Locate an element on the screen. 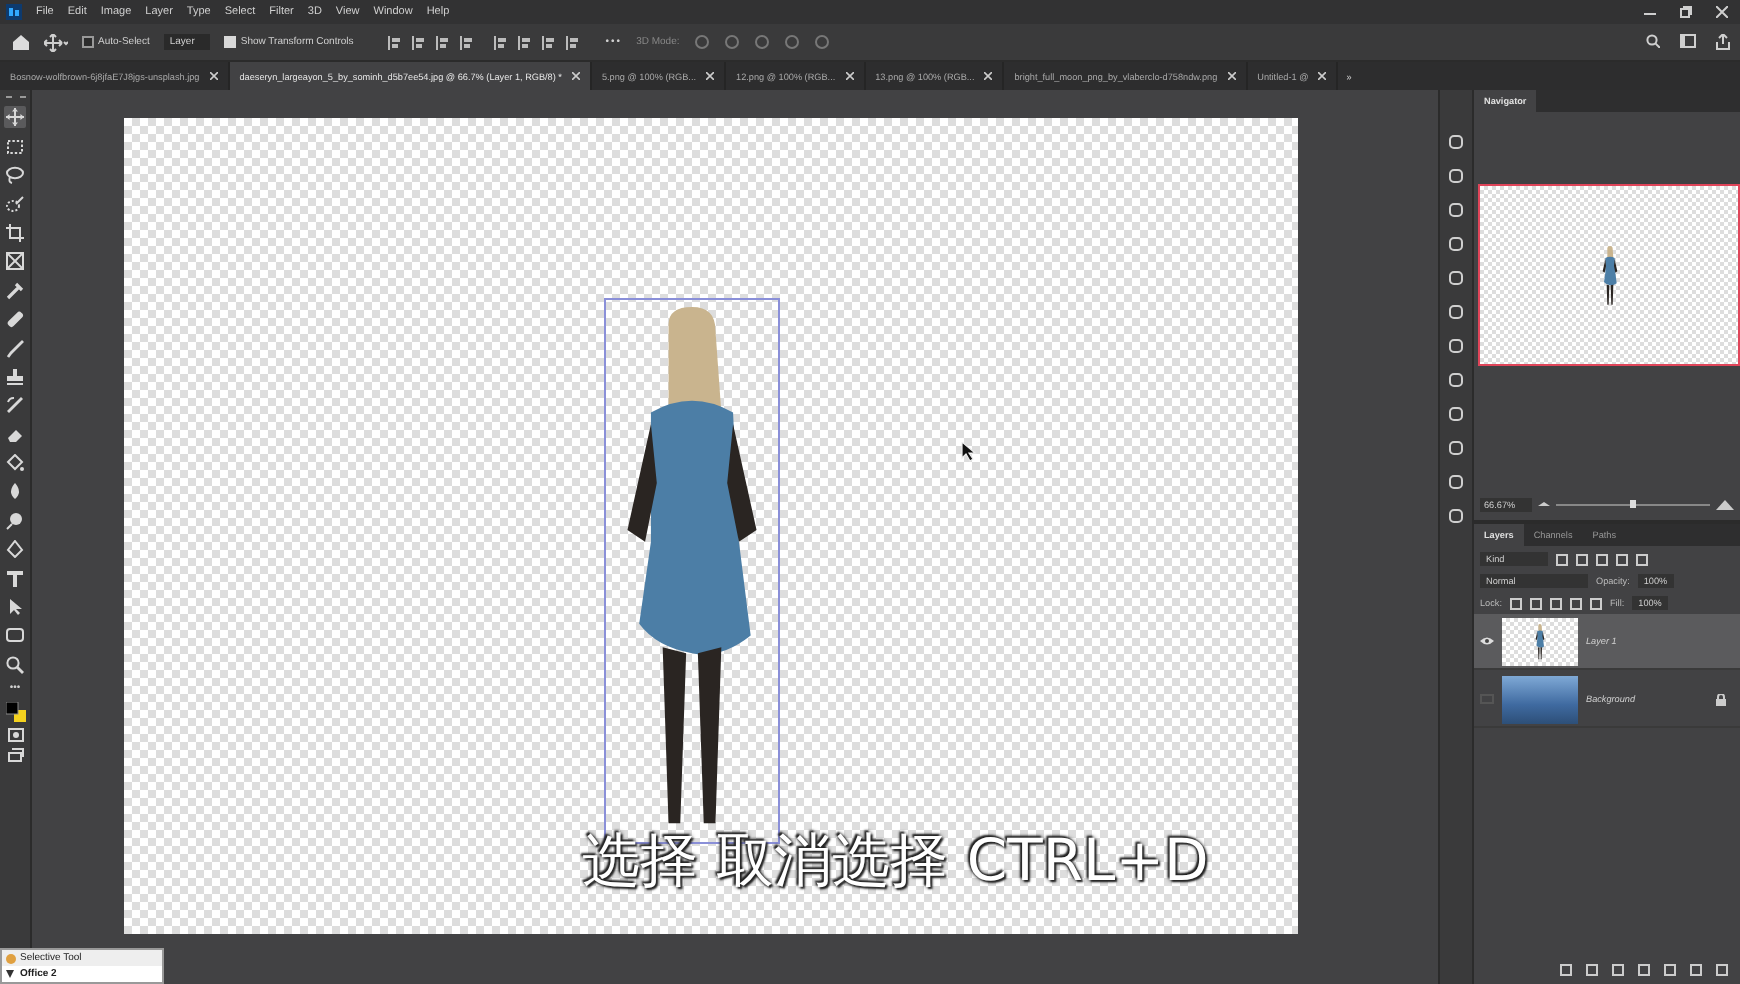 The image size is (1740, 984). tool-icon is located at coordinates (11, 958).